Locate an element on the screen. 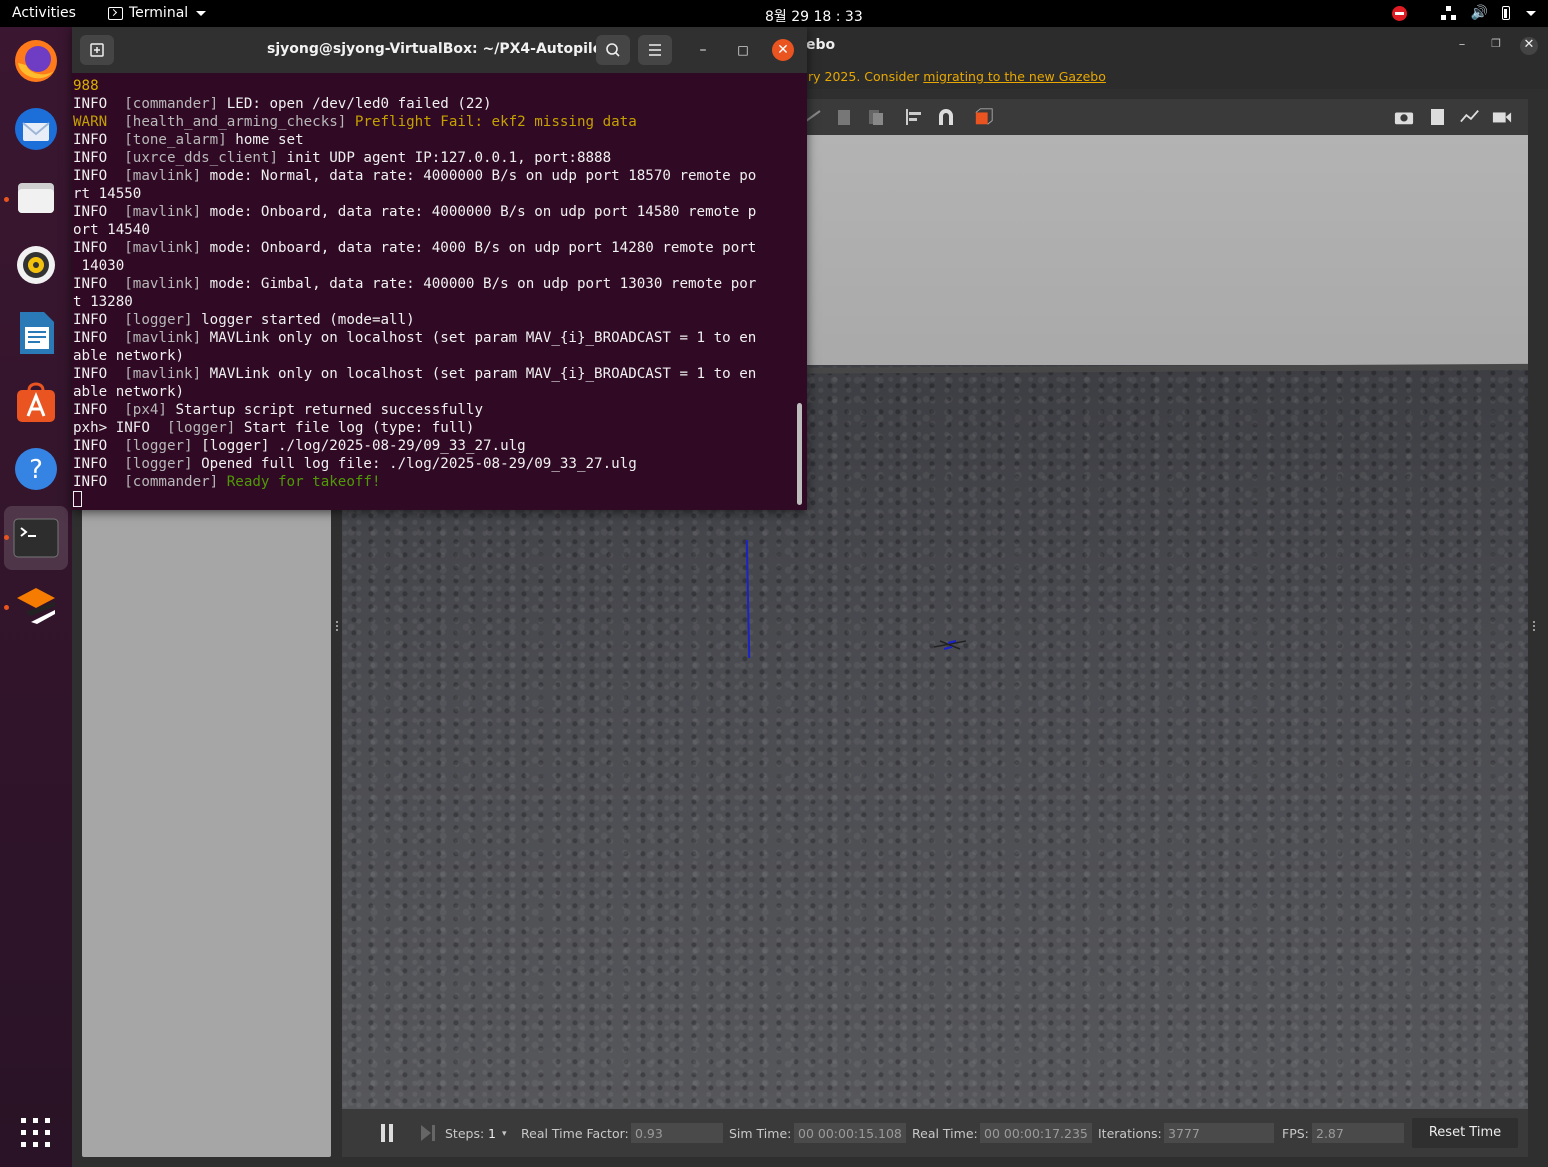 The image size is (1548, 1167). ubuntu-software-icon is located at coordinates (36, 402).